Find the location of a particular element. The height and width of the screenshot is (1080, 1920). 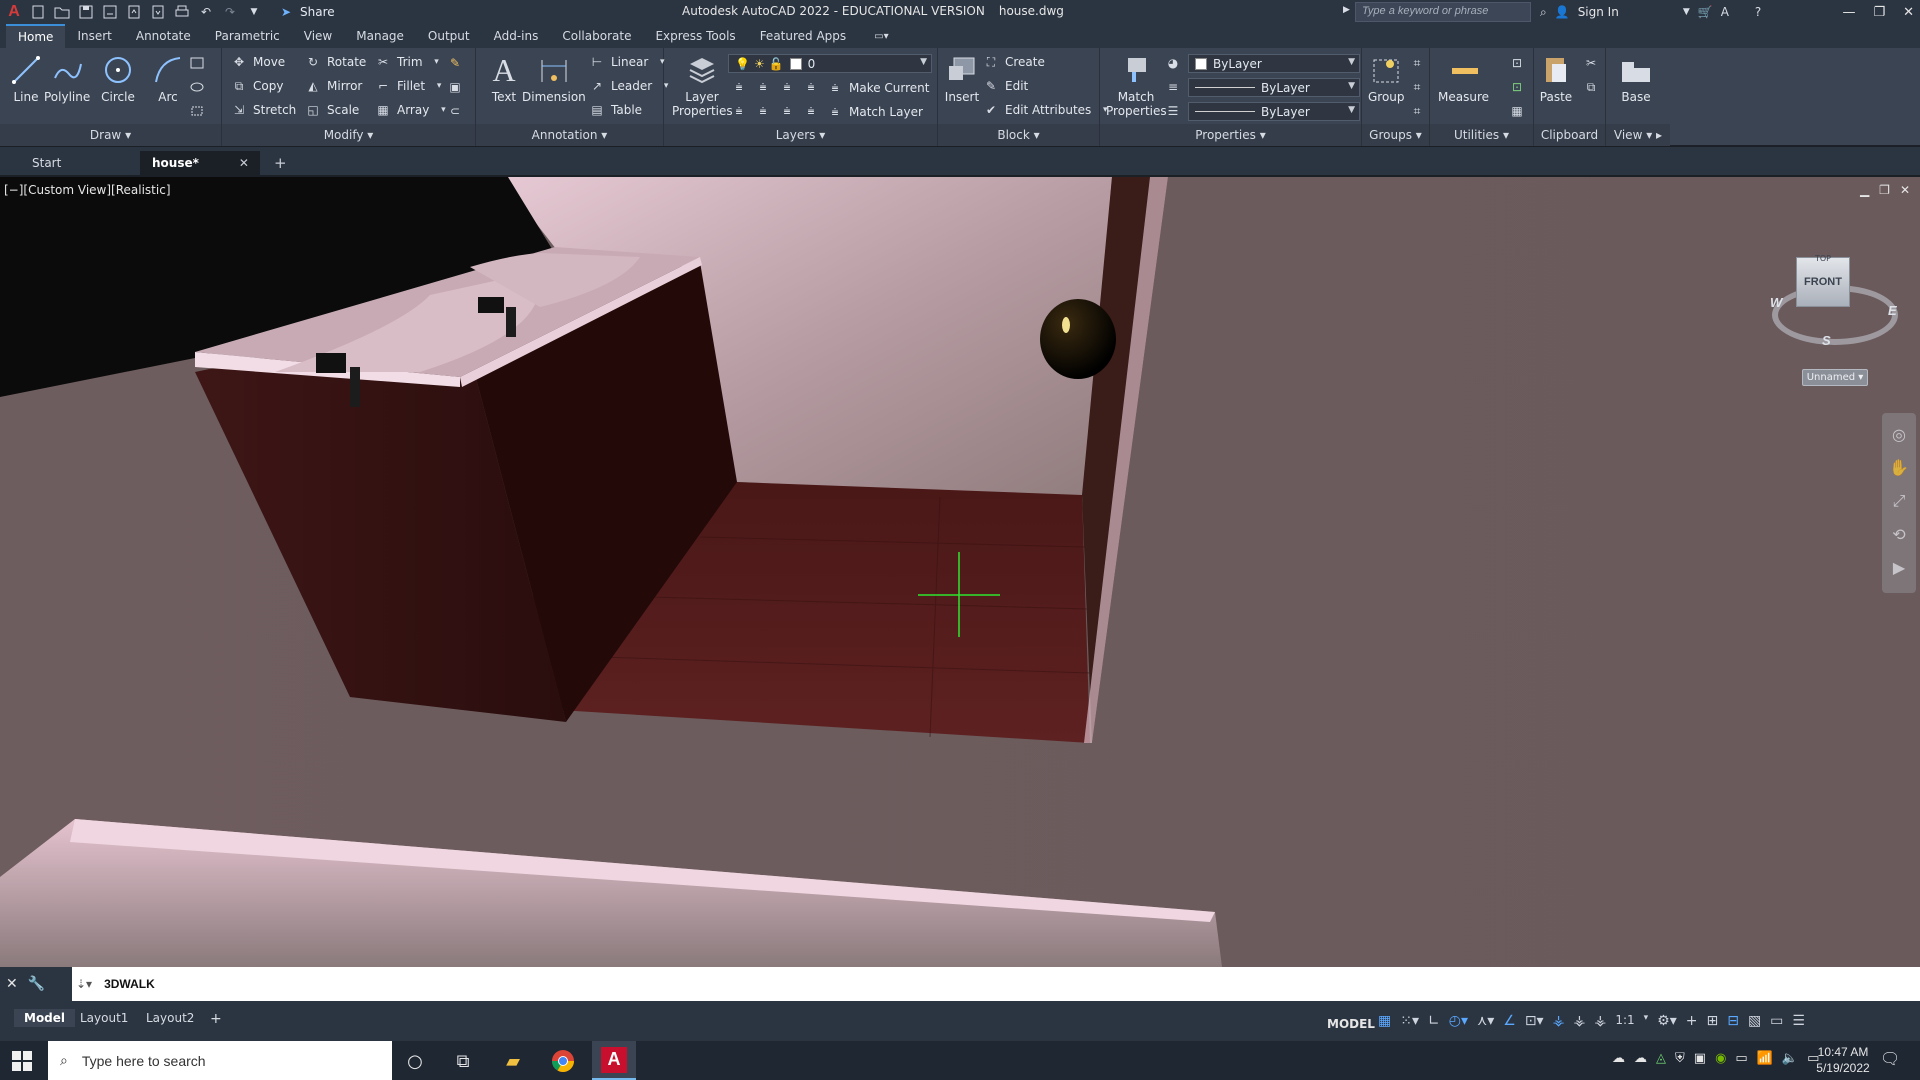

hatch-icon is located at coordinates (197, 87).